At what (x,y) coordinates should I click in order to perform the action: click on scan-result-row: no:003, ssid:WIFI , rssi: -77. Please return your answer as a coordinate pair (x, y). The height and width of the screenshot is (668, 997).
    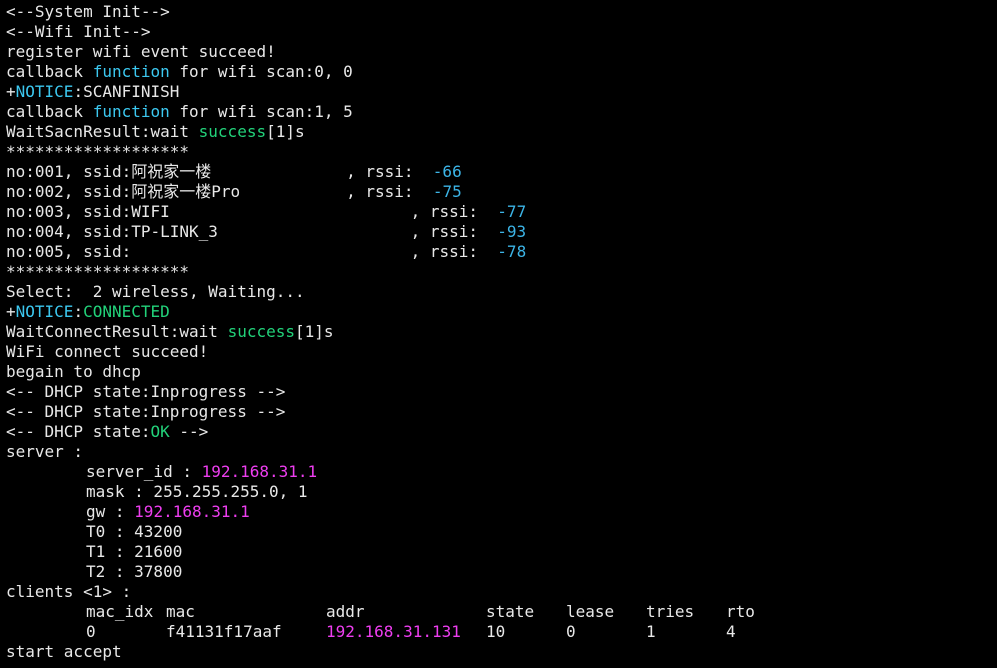
    Looking at the image, I should click on (498, 212).